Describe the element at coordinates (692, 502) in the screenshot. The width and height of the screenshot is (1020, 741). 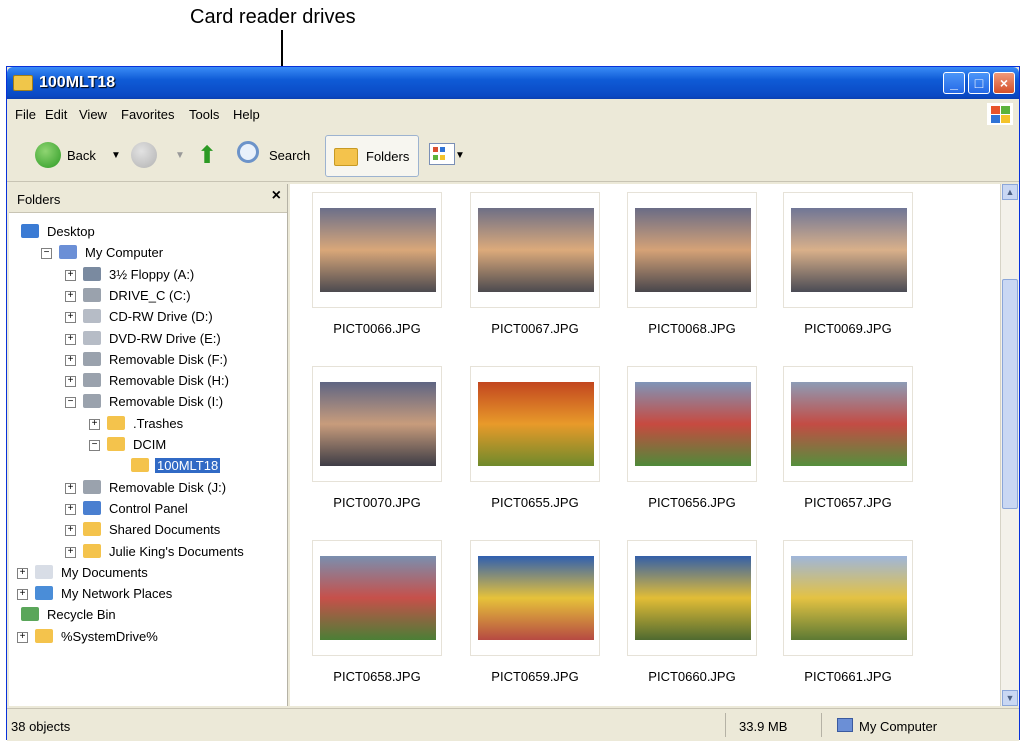
I see `file-name: PICT0656.JPG` at that location.